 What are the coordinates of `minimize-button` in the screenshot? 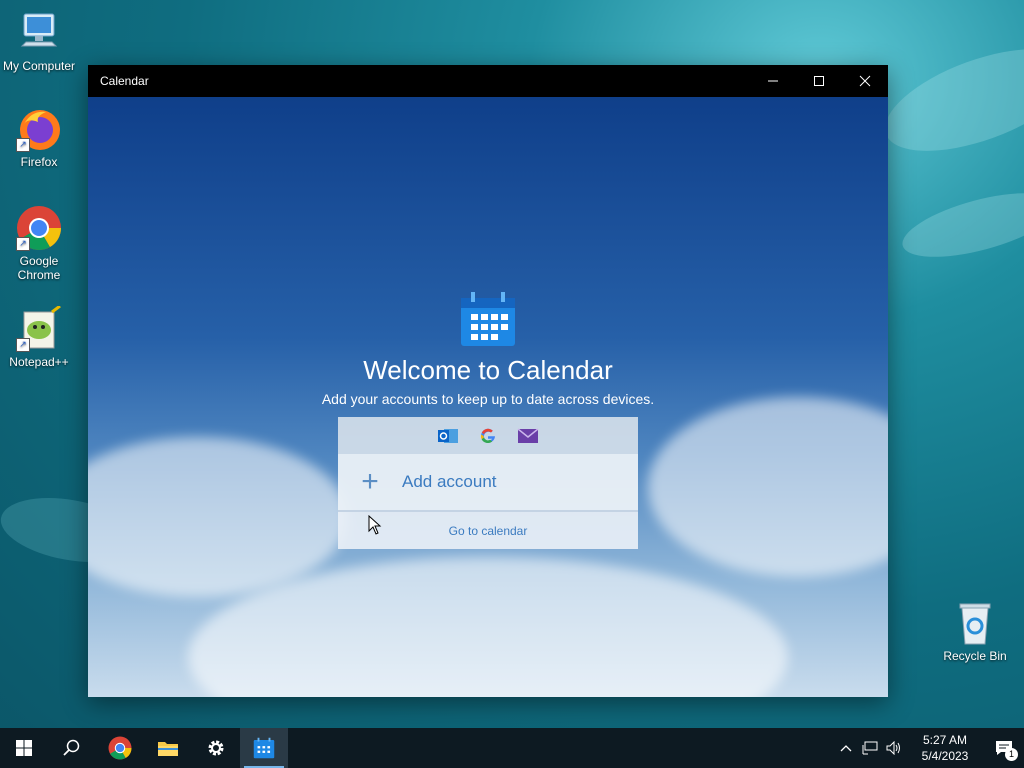 It's located at (773, 81).